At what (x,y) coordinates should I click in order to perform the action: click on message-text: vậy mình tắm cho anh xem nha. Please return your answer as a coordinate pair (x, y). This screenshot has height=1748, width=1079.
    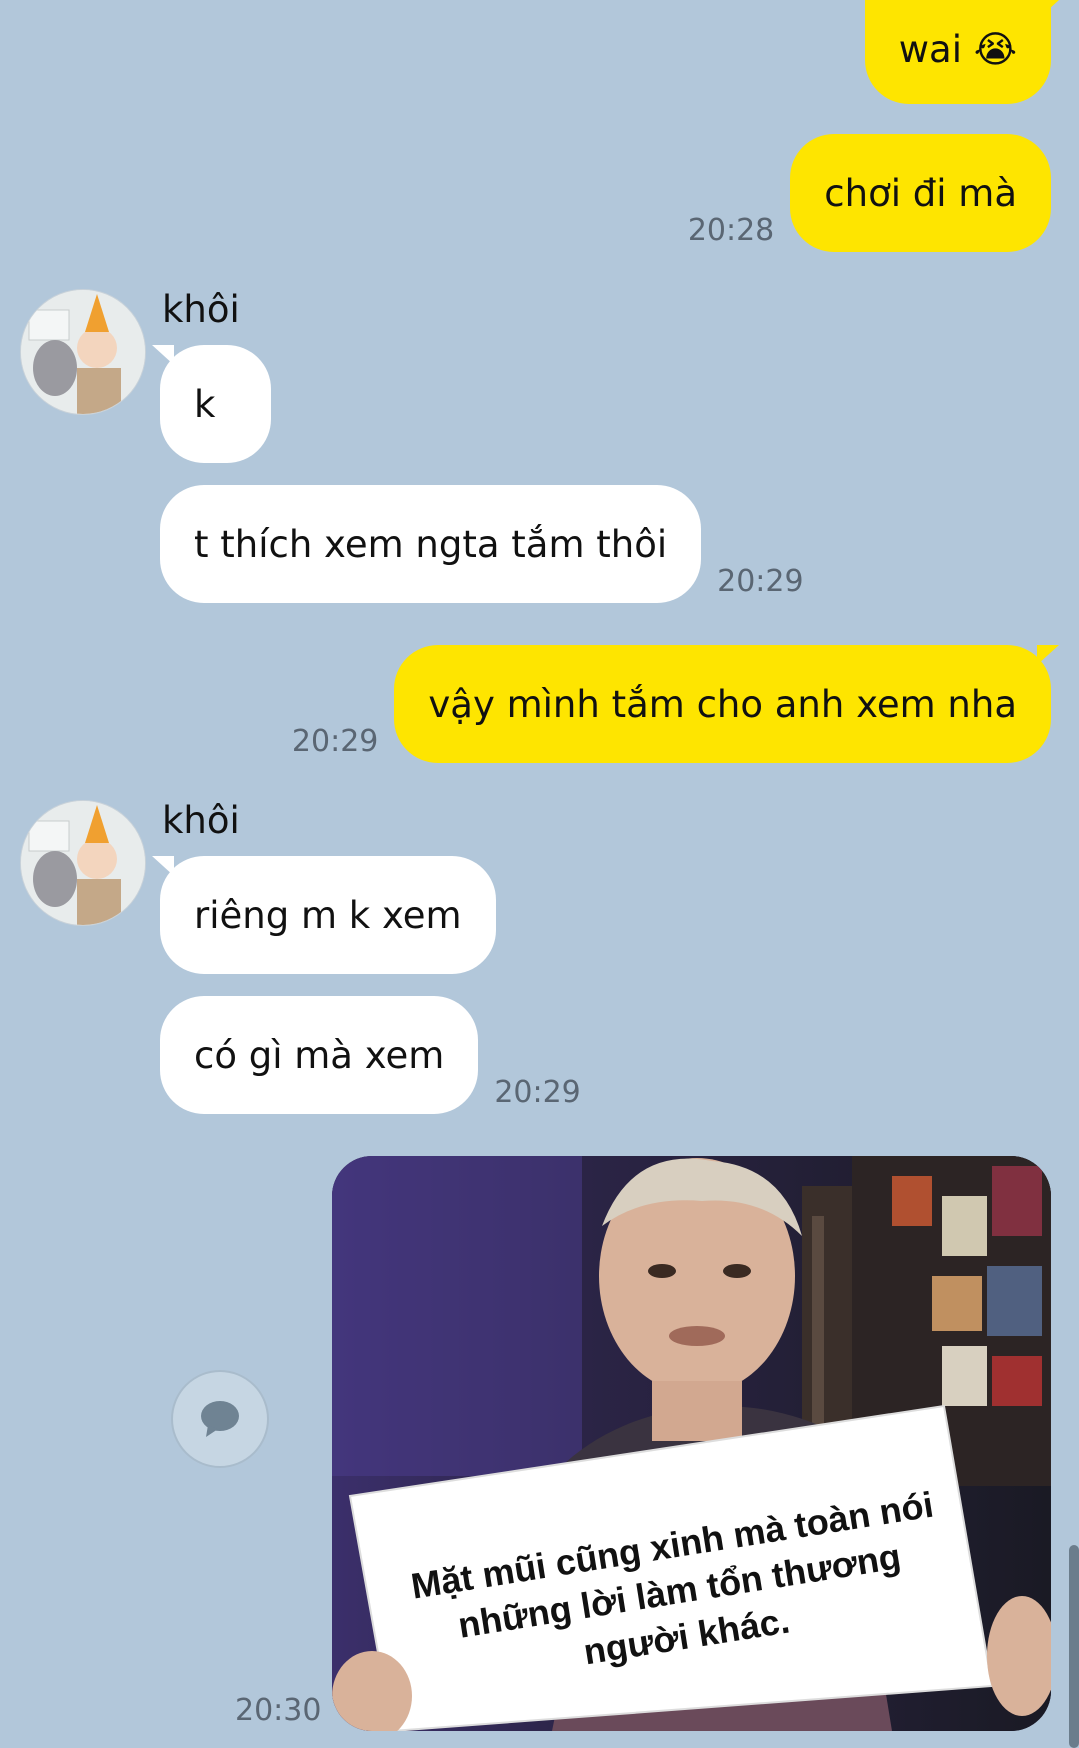
    Looking at the image, I should click on (722, 704).